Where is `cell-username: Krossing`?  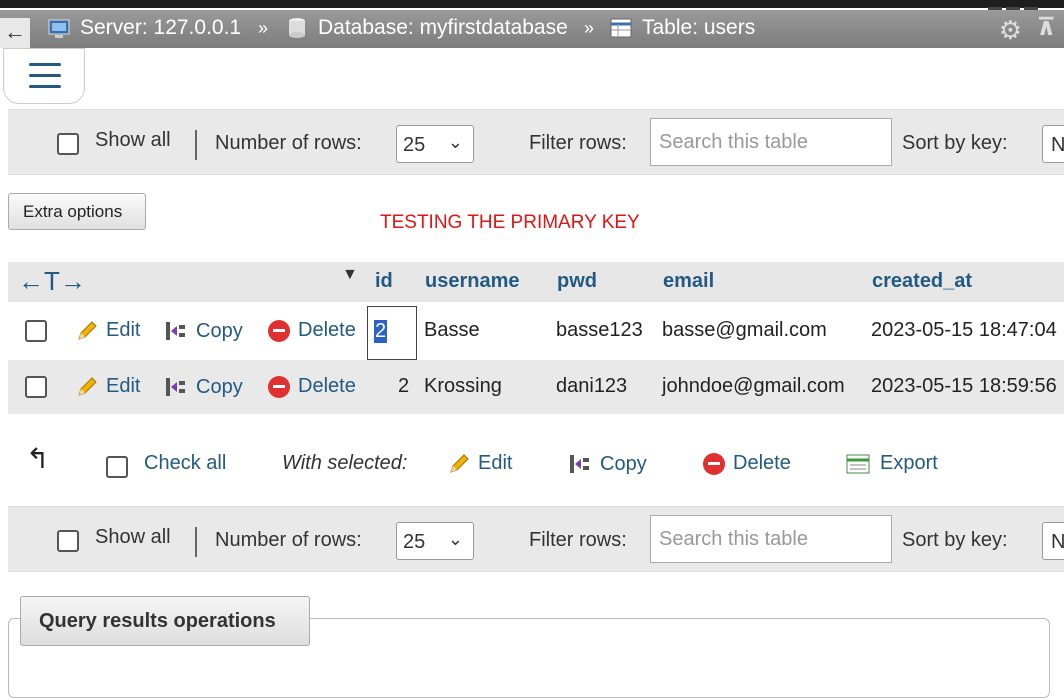 cell-username: Krossing is located at coordinates (463, 386).